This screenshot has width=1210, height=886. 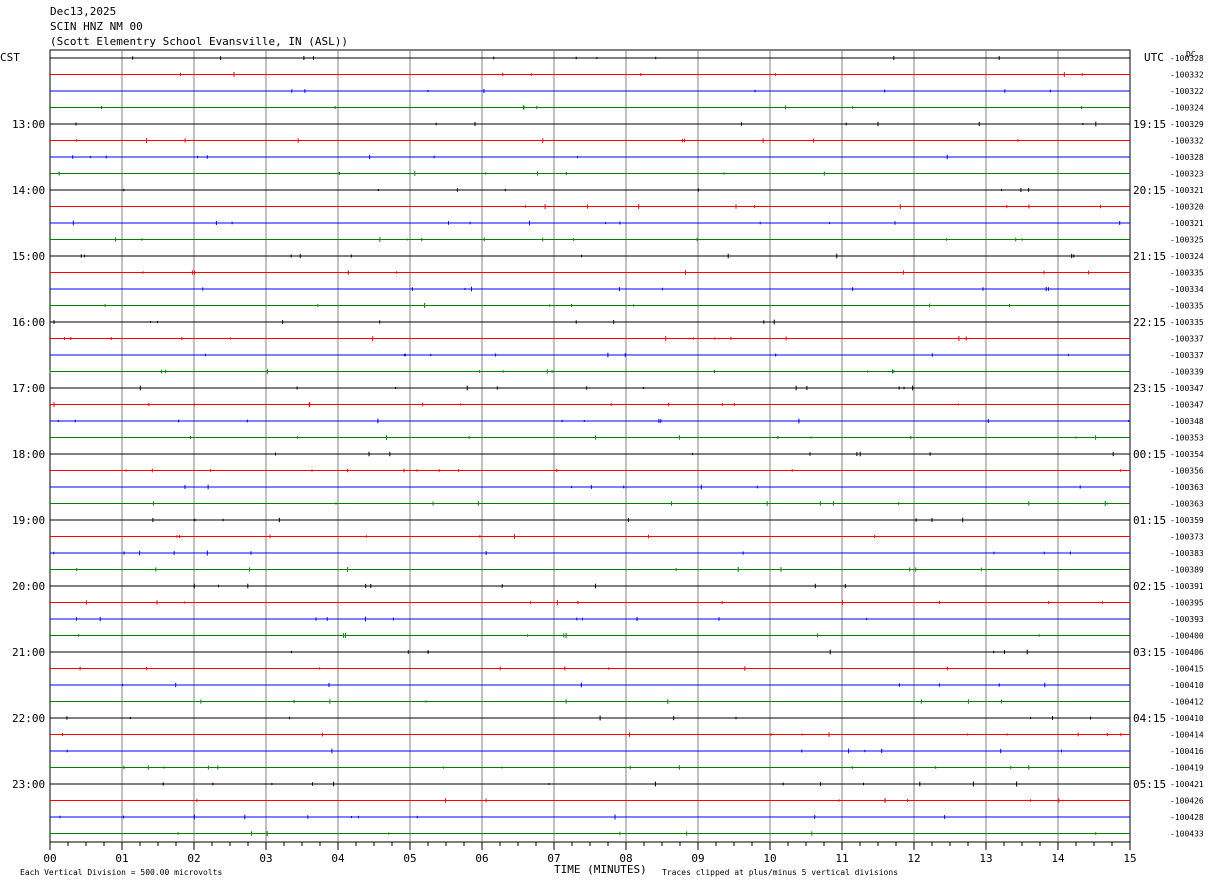 What do you see at coordinates (1187, 438) in the screenshot?
I see `dc-offset-label: -100353` at bounding box center [1187, 438].